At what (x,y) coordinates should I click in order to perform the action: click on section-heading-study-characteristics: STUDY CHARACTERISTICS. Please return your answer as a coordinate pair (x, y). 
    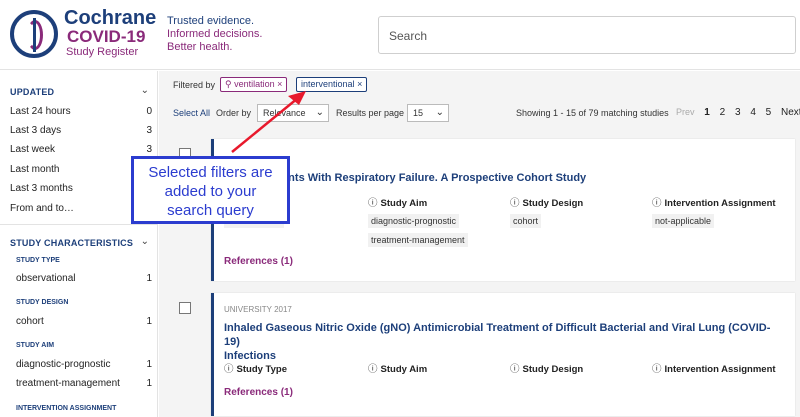
    Looking at the image, I should click on (72, 243).